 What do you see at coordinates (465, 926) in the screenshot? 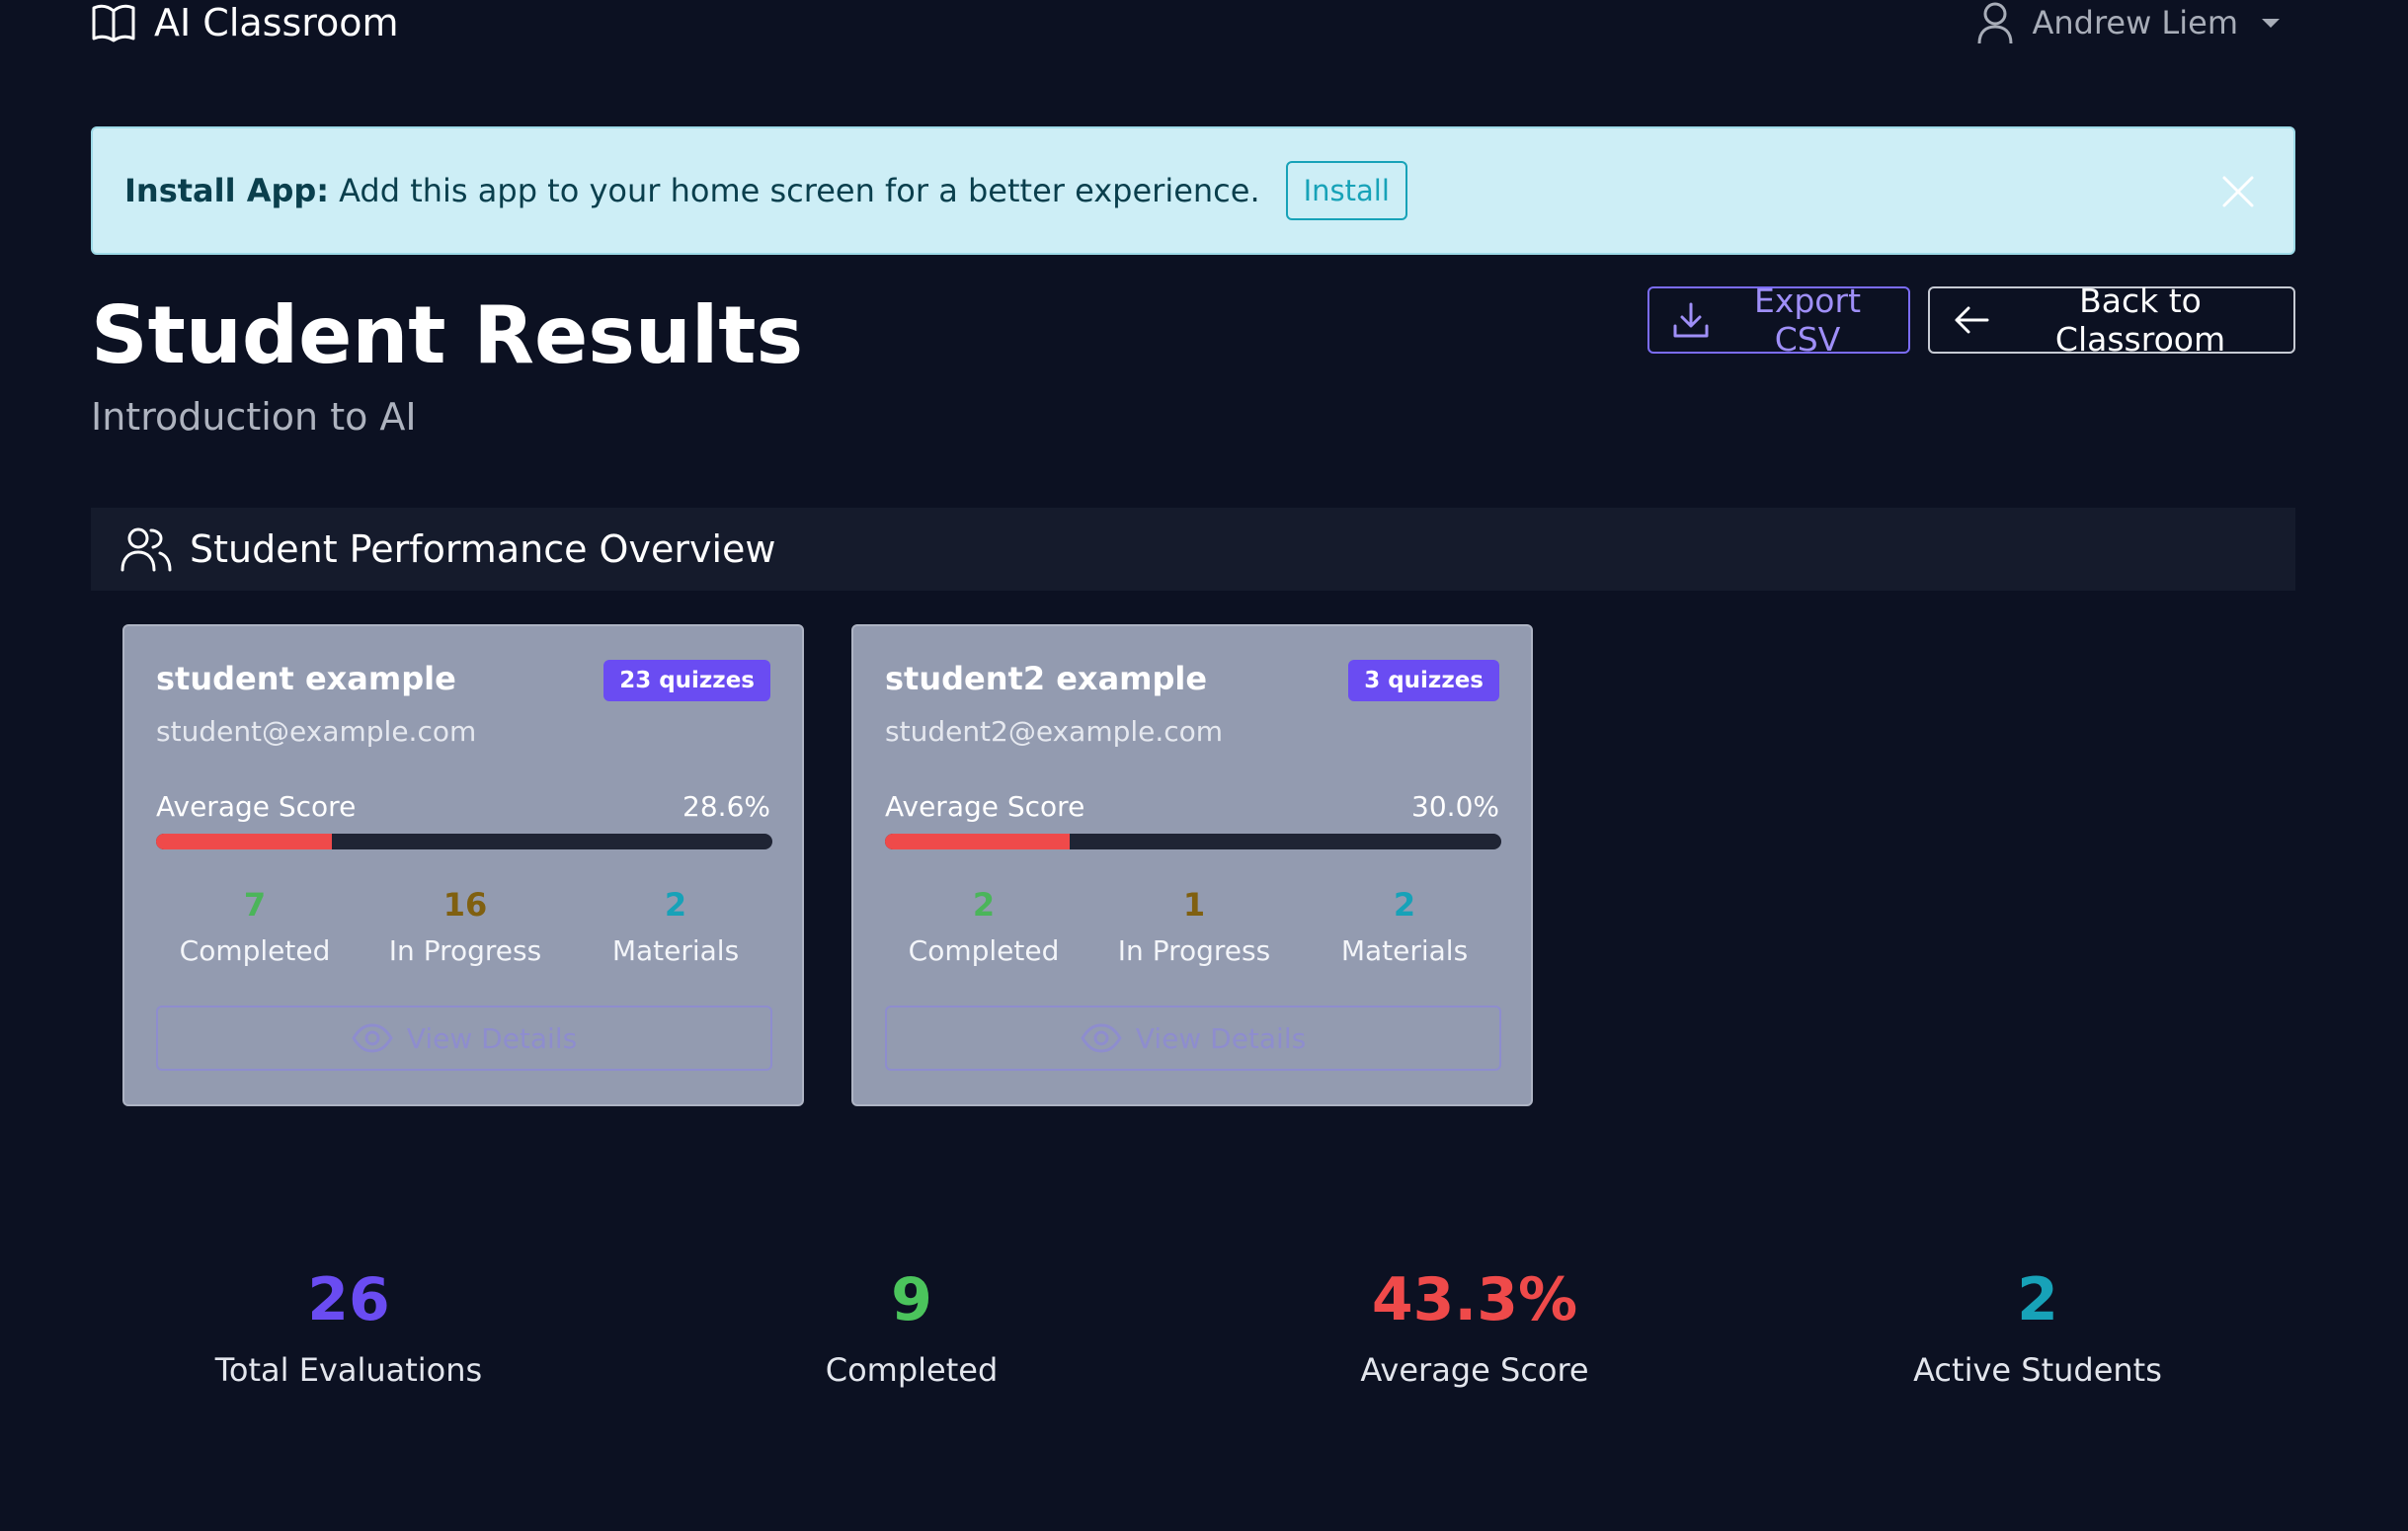
I see `in-progress-stat: 16 In Progress` at bounding box center [465, 926].